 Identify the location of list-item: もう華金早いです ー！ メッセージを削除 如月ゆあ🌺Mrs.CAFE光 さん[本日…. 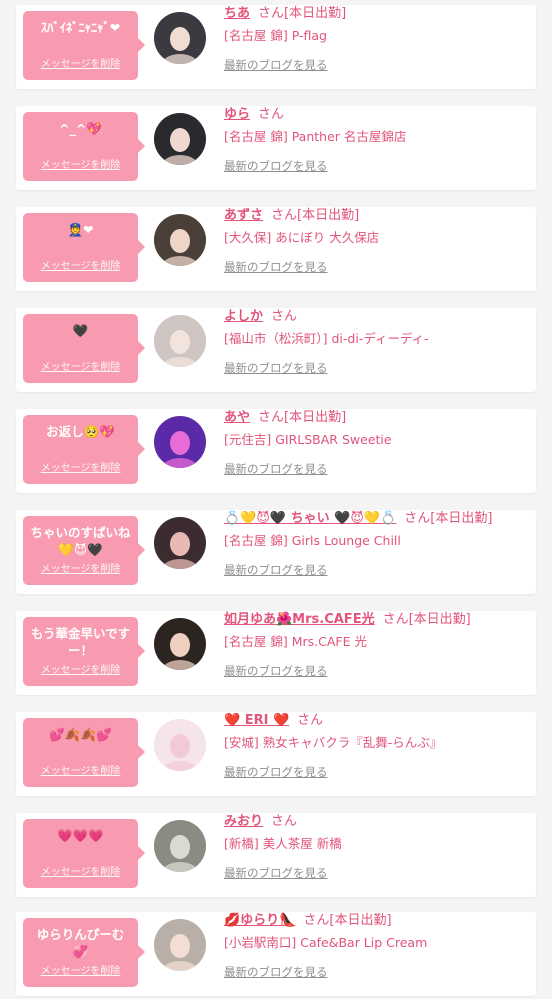
(276, 653).